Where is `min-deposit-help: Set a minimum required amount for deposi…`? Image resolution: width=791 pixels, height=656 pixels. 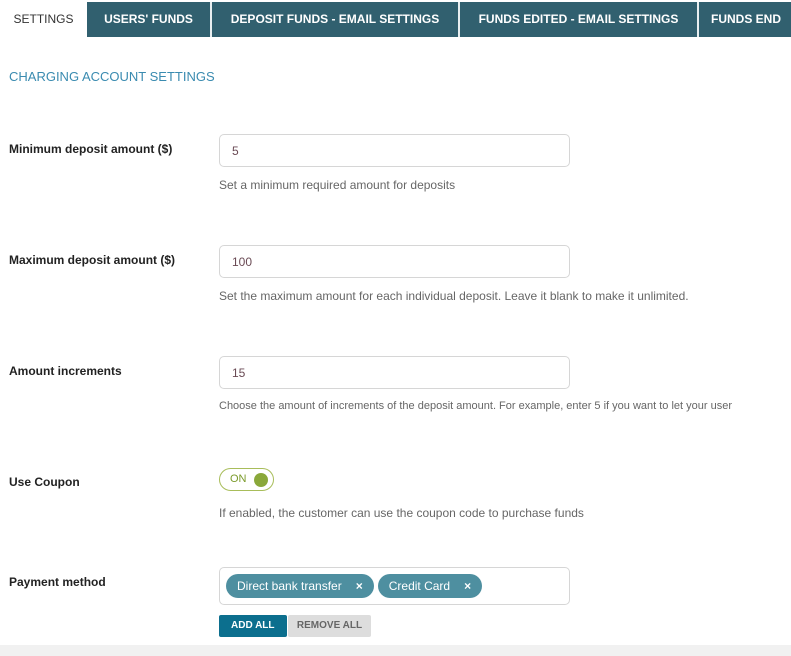 min-deposit-help: Set a minimum required amount for deposi… is located at coordinates (337, 185).